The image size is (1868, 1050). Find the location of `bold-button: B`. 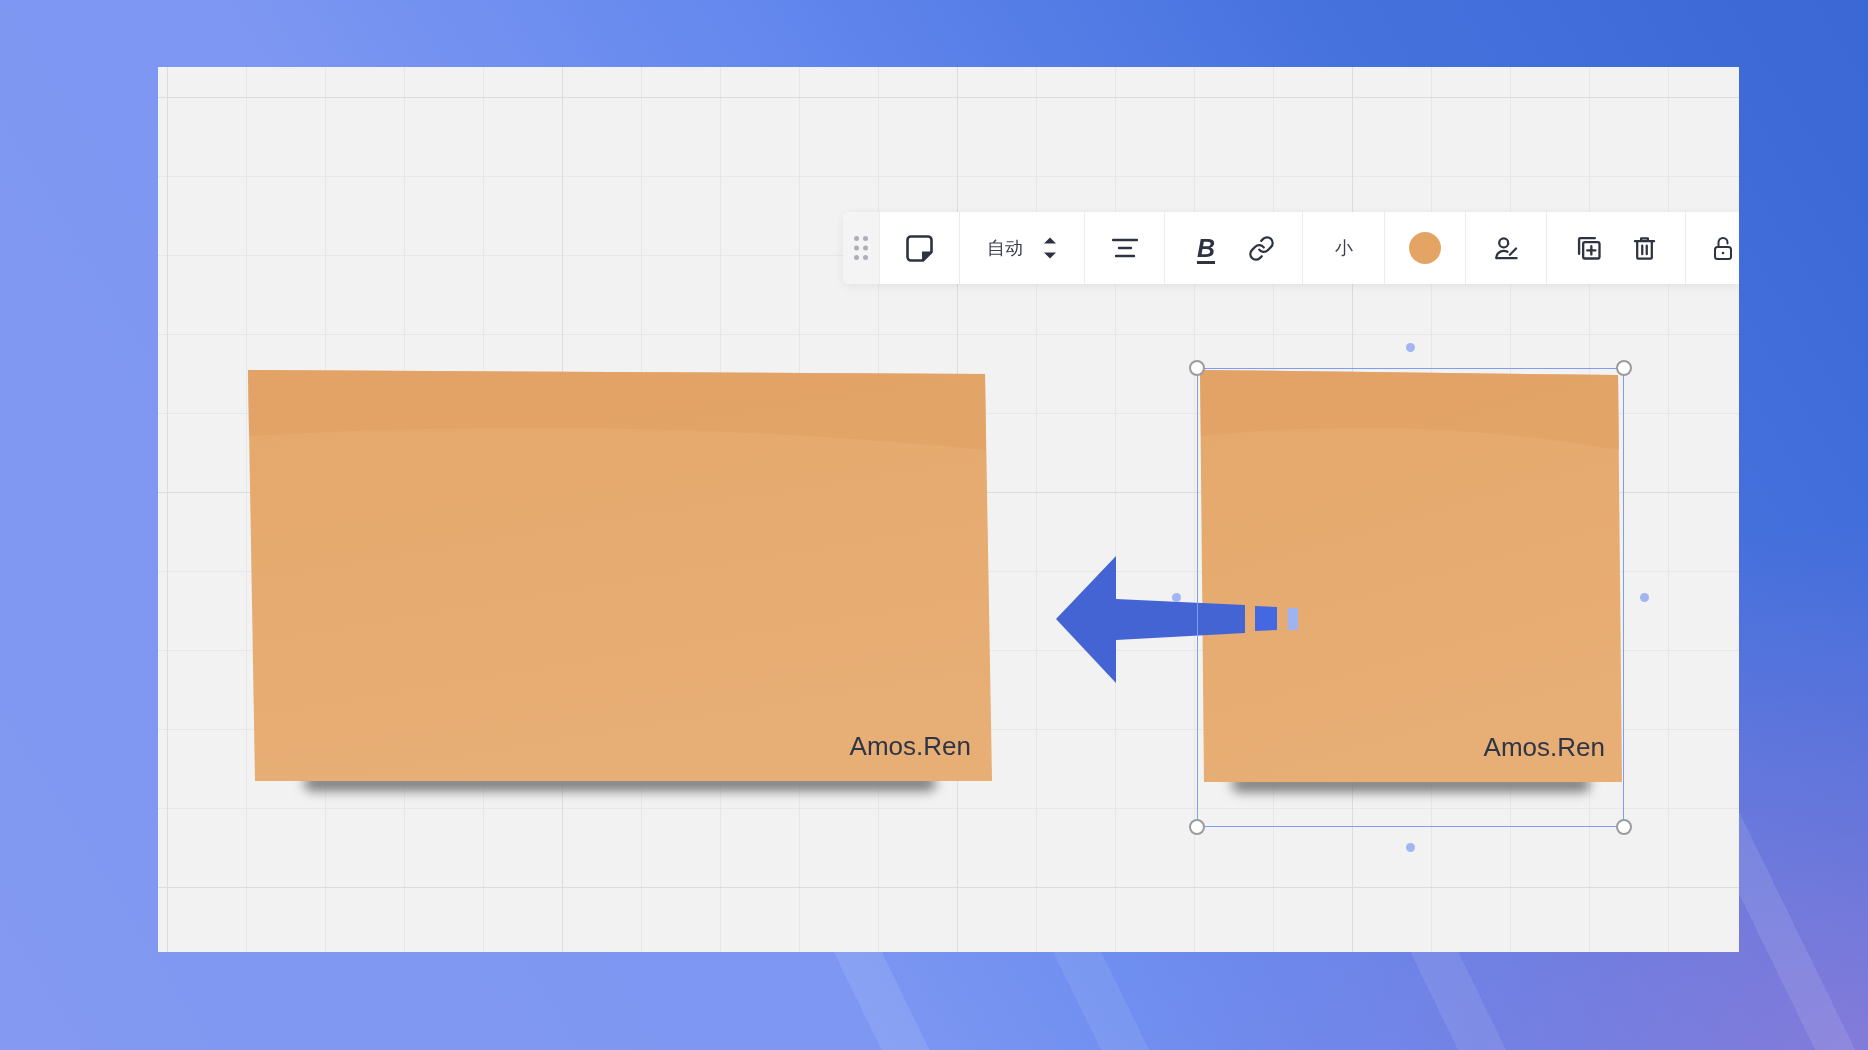

bold-button: B is located at coordinates (1206, 248).